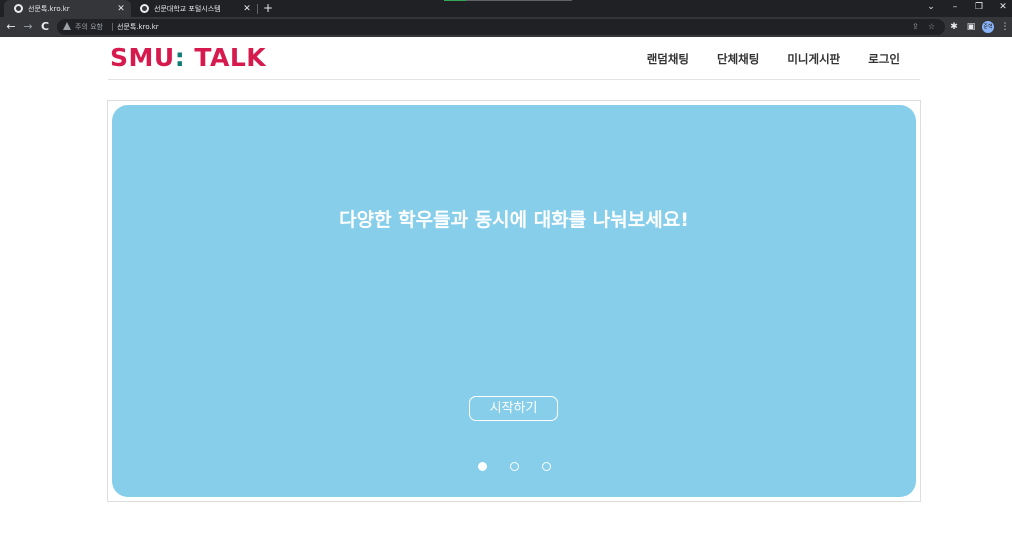 This screenshot has height=550, width=1012. What do you see at coordinates (67, 26) in the screenshot?
I see `warning-icon` at bounding box center [67, 26].